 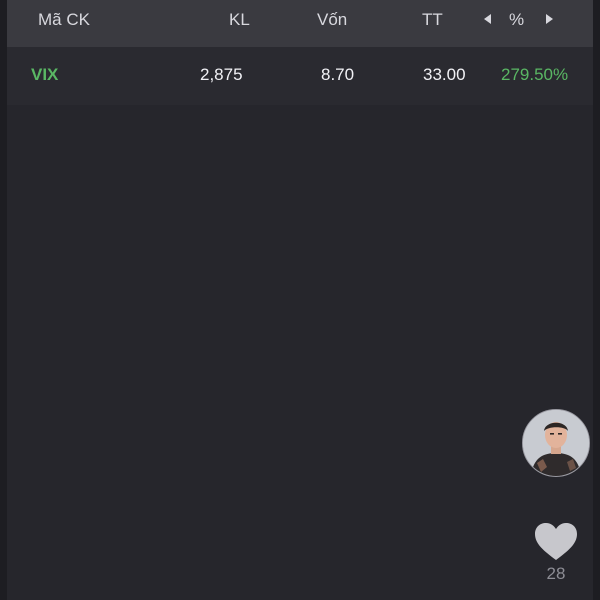 What do you see at coordinates (300, 23) in the screenshot?
I see `table-header: Mã CK KL Vốn TT %` at bounding box center [300, 23].